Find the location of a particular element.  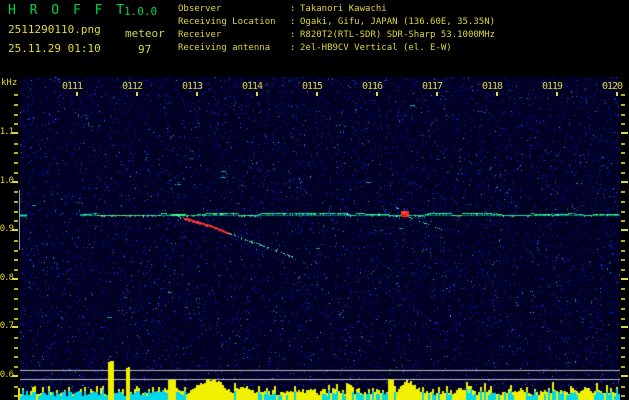

app-version: 1.0.0 is located at coordinates (141, 11).